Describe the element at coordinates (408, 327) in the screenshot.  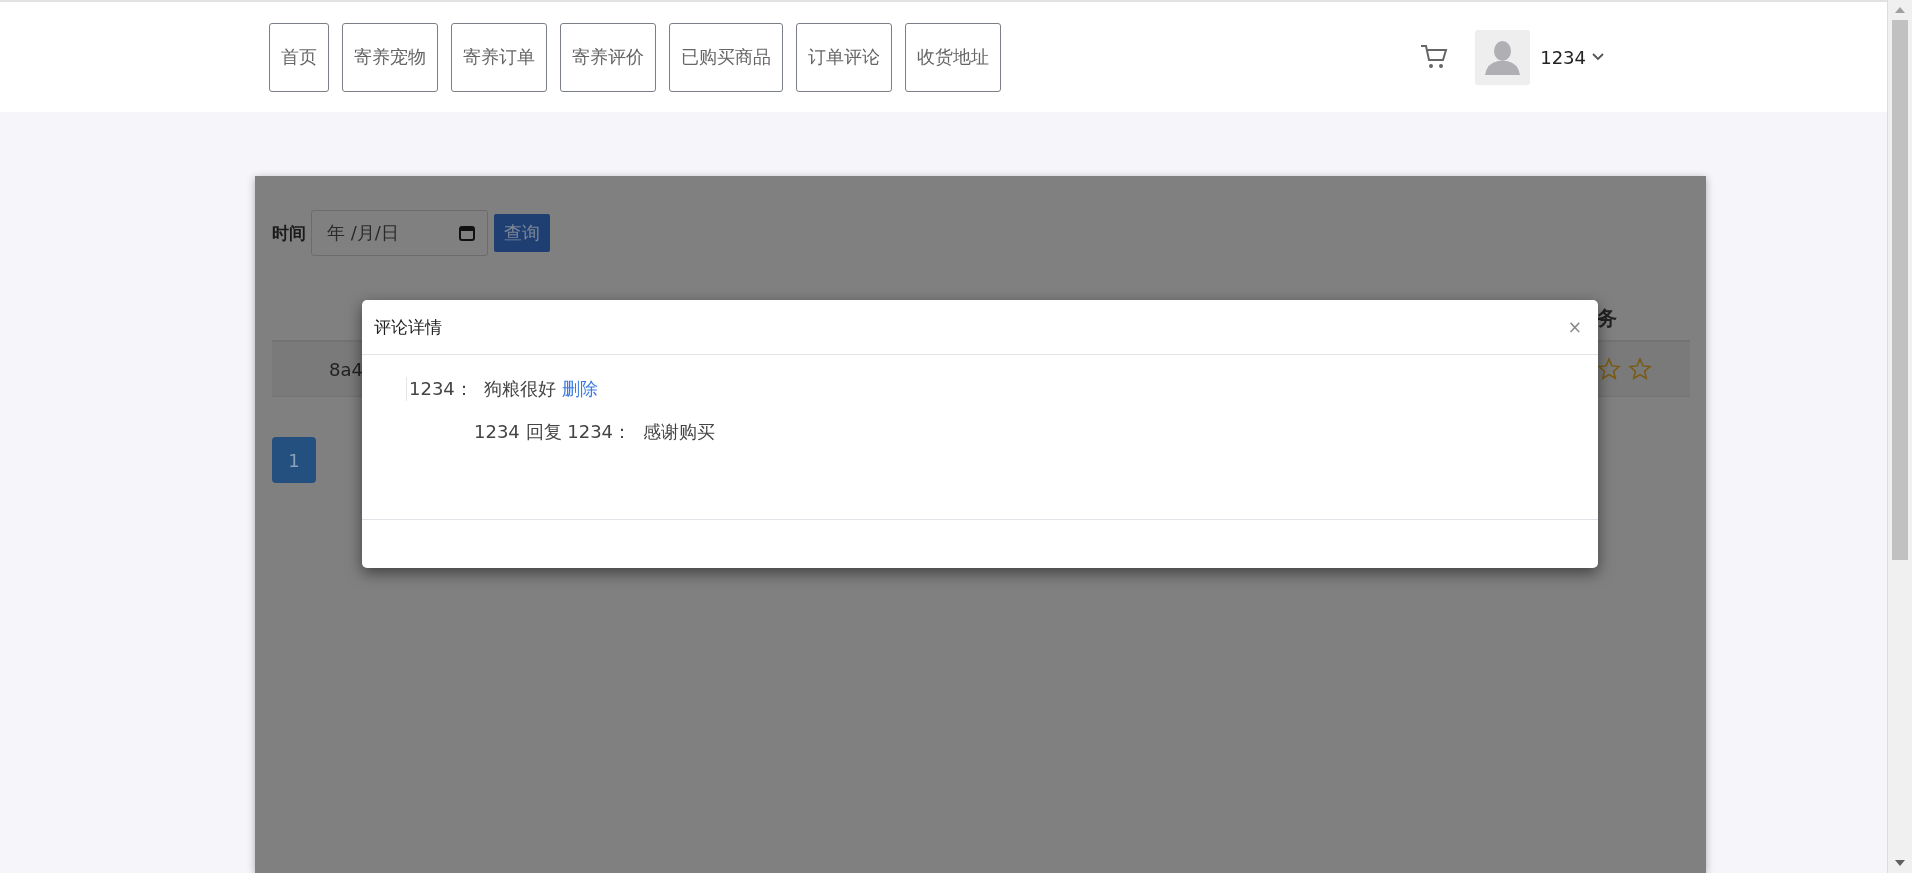
I see `dialog-title: 评论详情` at that location.